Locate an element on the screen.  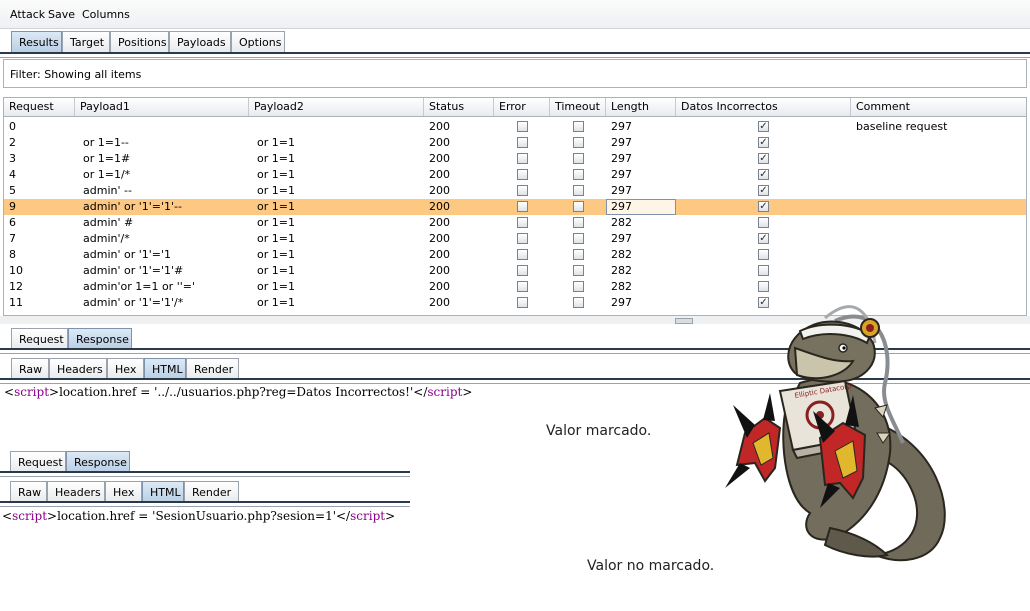
payload1-cell: or 1=1/* is located at coordinates (107, 174).